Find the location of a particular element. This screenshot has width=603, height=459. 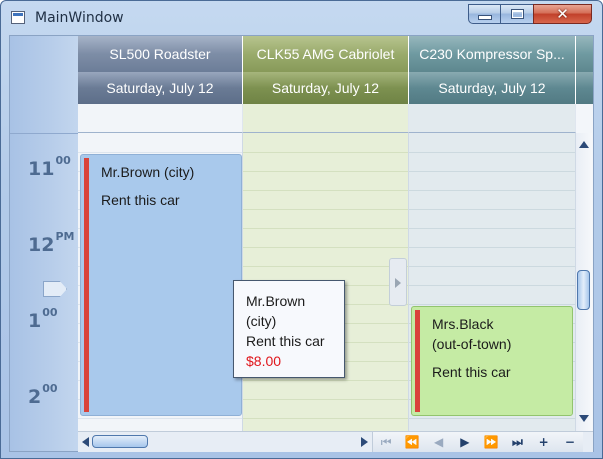

close-button: ✕ is located at coordinates (562, 14).